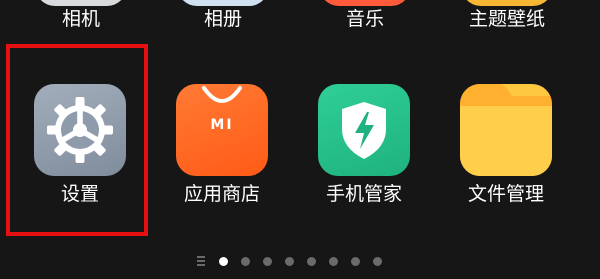 Image resolution: width=600 pixels, height=279 pixels. I want to click on settings-gear-icon, so click(80, 130).